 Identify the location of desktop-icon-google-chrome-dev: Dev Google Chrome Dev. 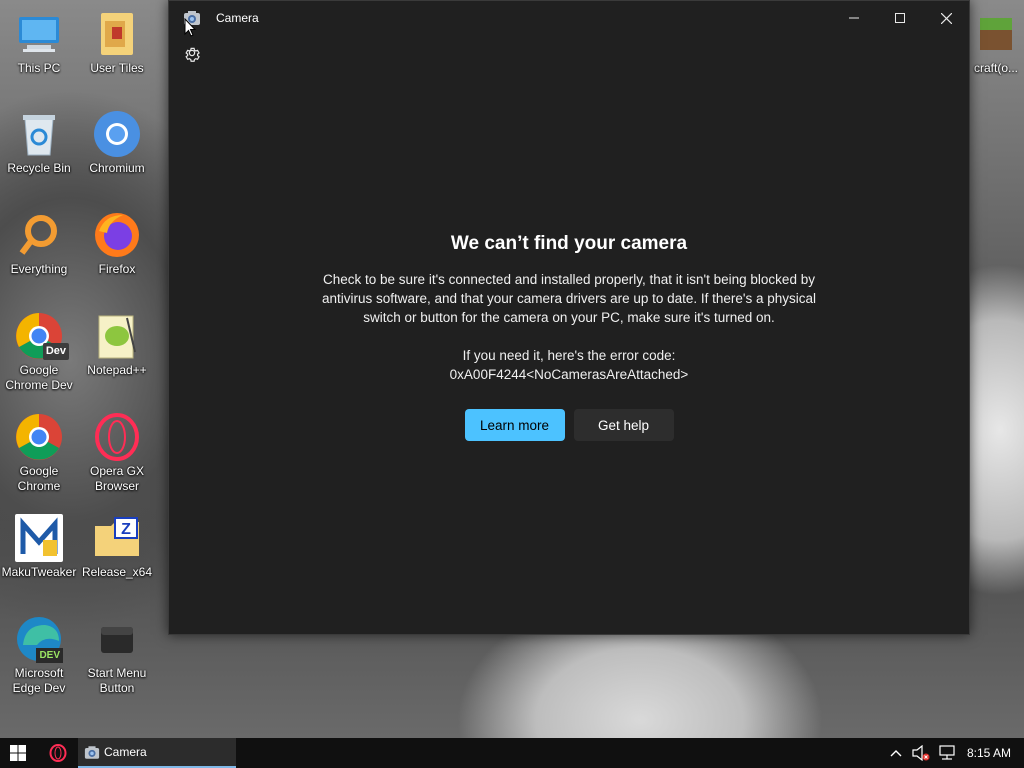
(39, 352).